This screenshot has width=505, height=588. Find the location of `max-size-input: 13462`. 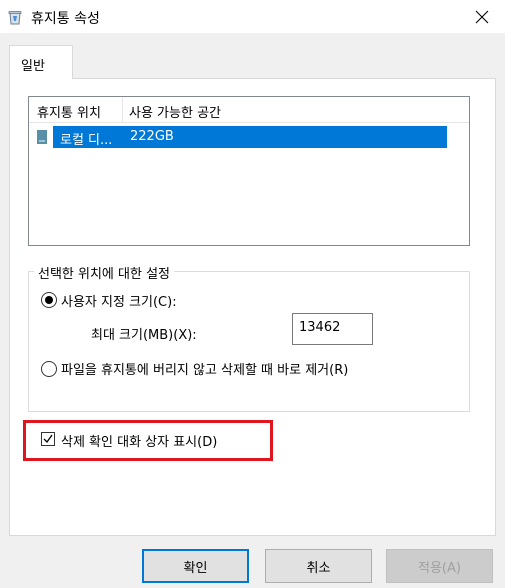

max-size-input: 13462 is located at coordinates (332, 329).